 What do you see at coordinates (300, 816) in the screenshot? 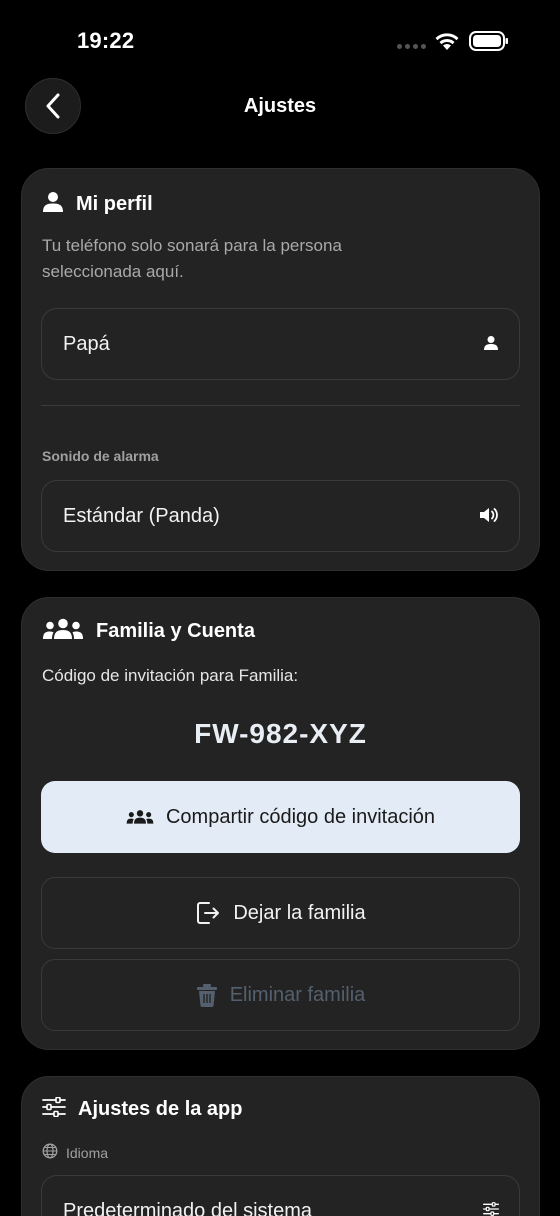
I see `share-invite-code-label: Compartir código de invitación` at bounding box center [300, 816].